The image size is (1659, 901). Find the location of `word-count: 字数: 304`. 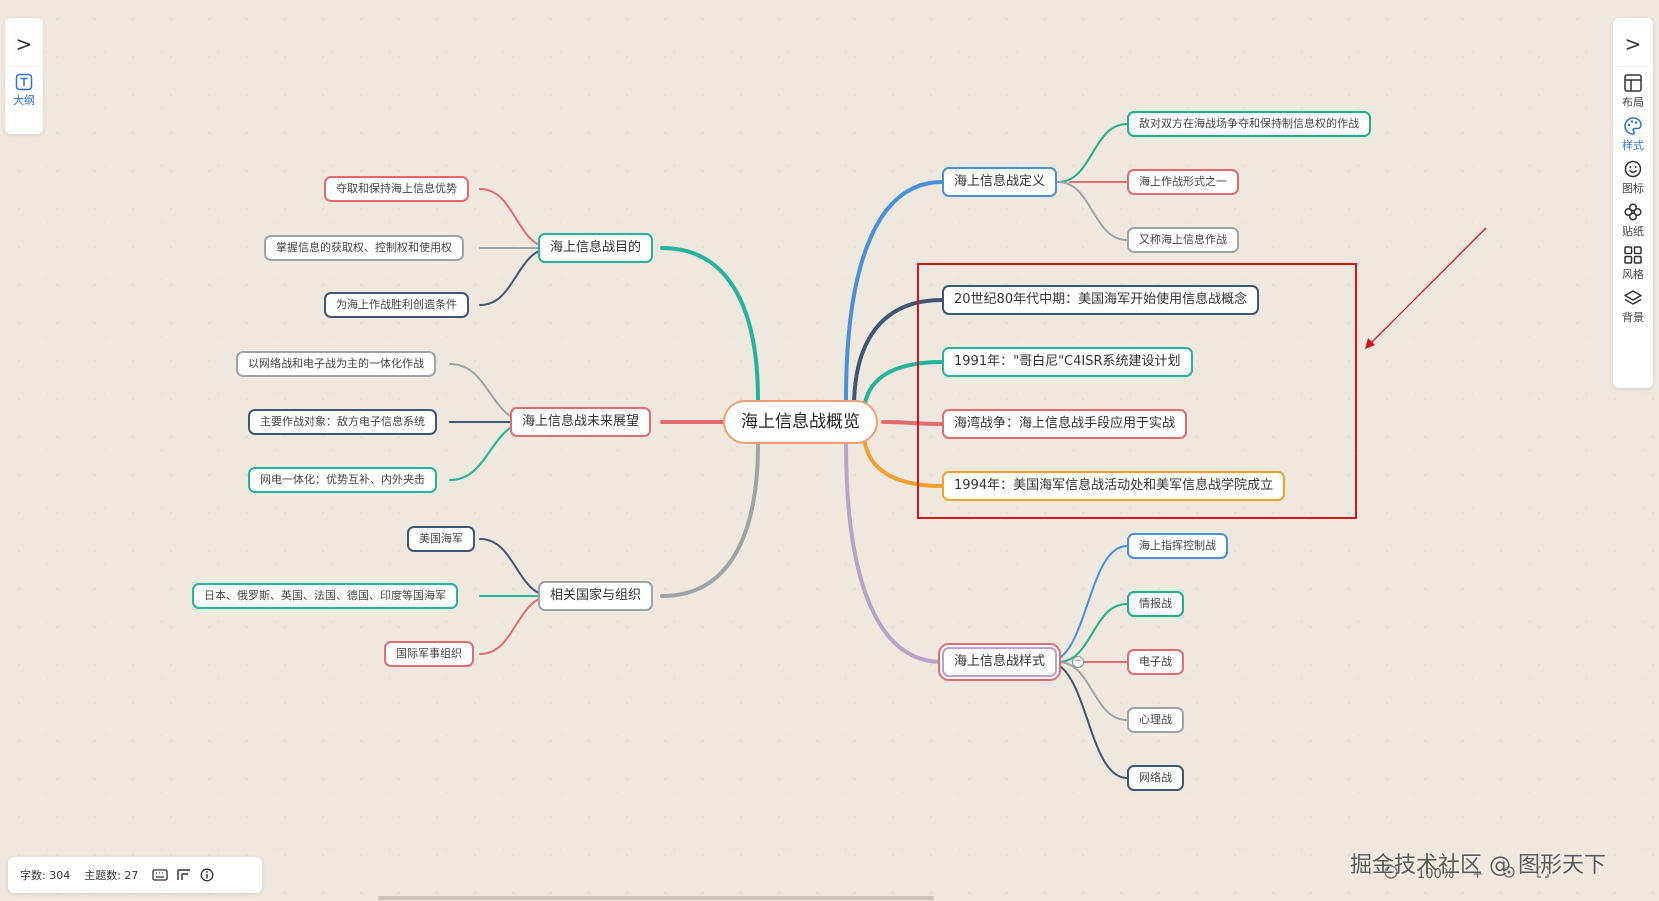

word-count: 字数: 304 is located at coordinates (45, 875).